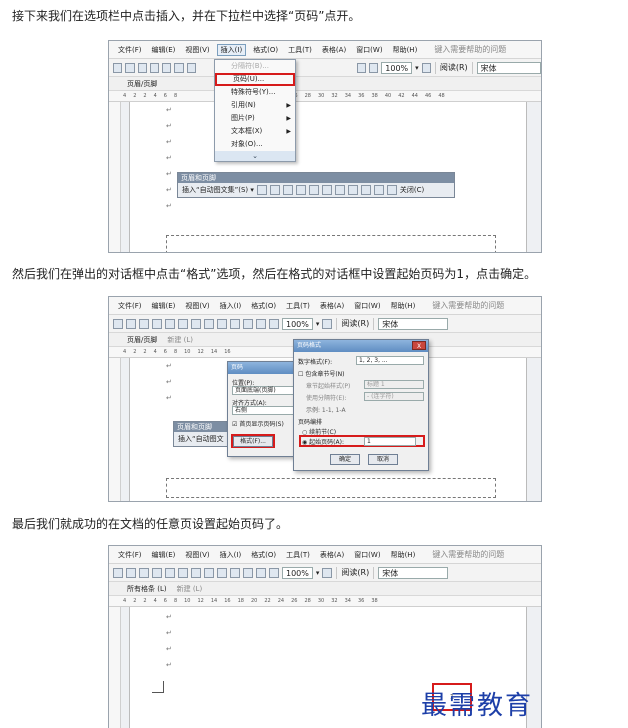  What do you see at coordinates (235, 572) in the screenshot?
I see `paste-icon` at bounding box center [235, 572].